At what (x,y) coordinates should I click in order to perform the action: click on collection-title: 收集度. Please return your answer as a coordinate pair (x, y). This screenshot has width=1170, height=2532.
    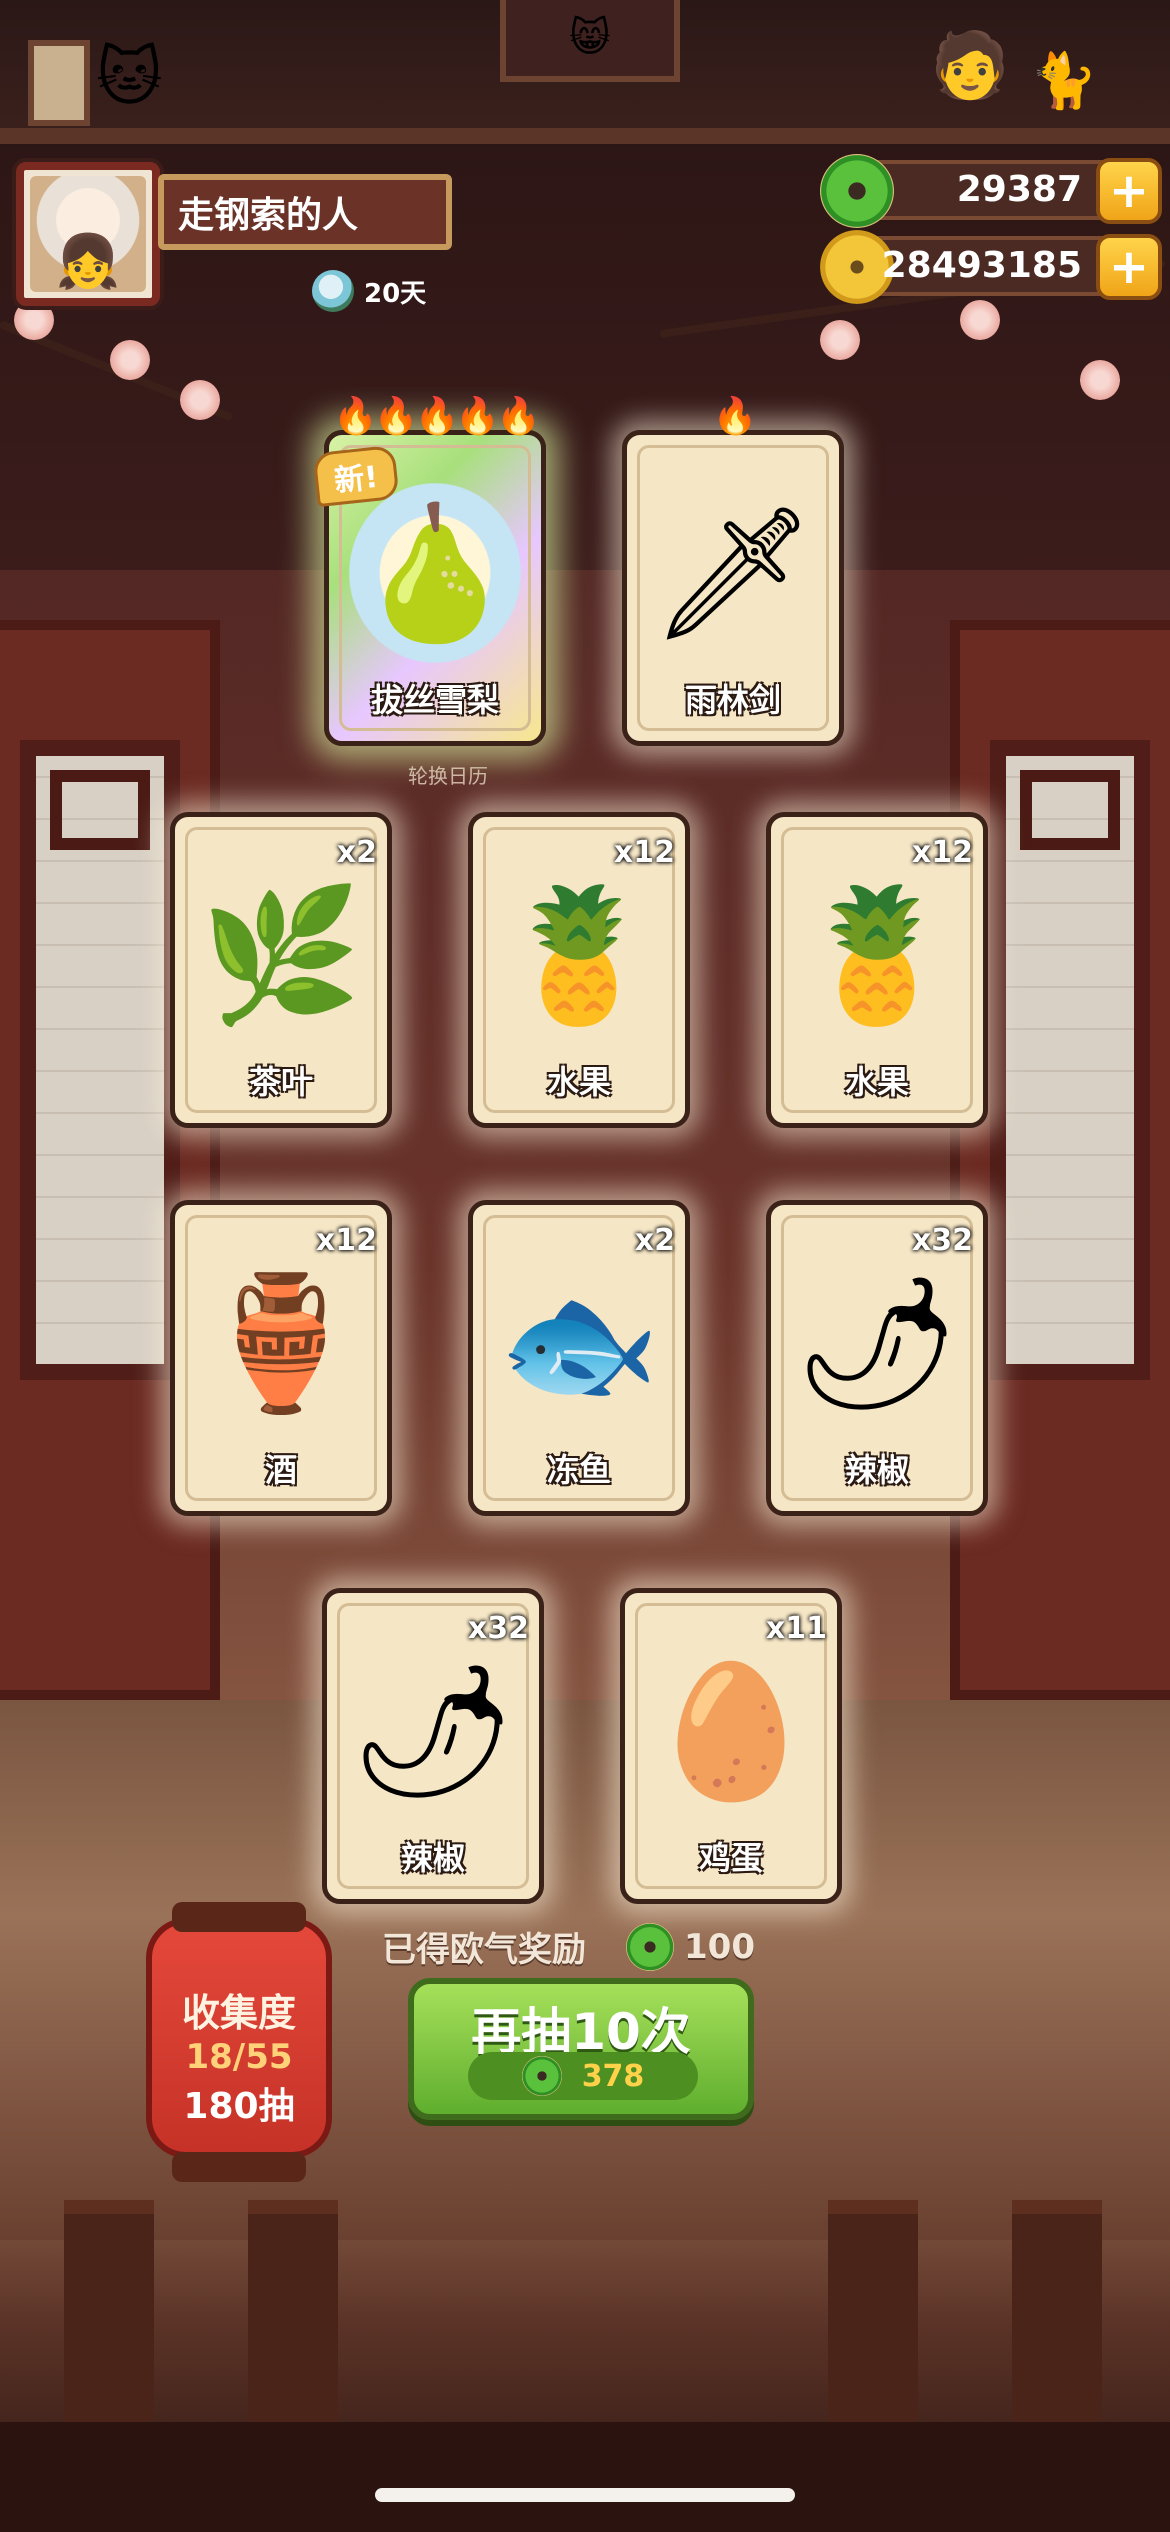
    Looking at the image, I should click on (238, 2013).